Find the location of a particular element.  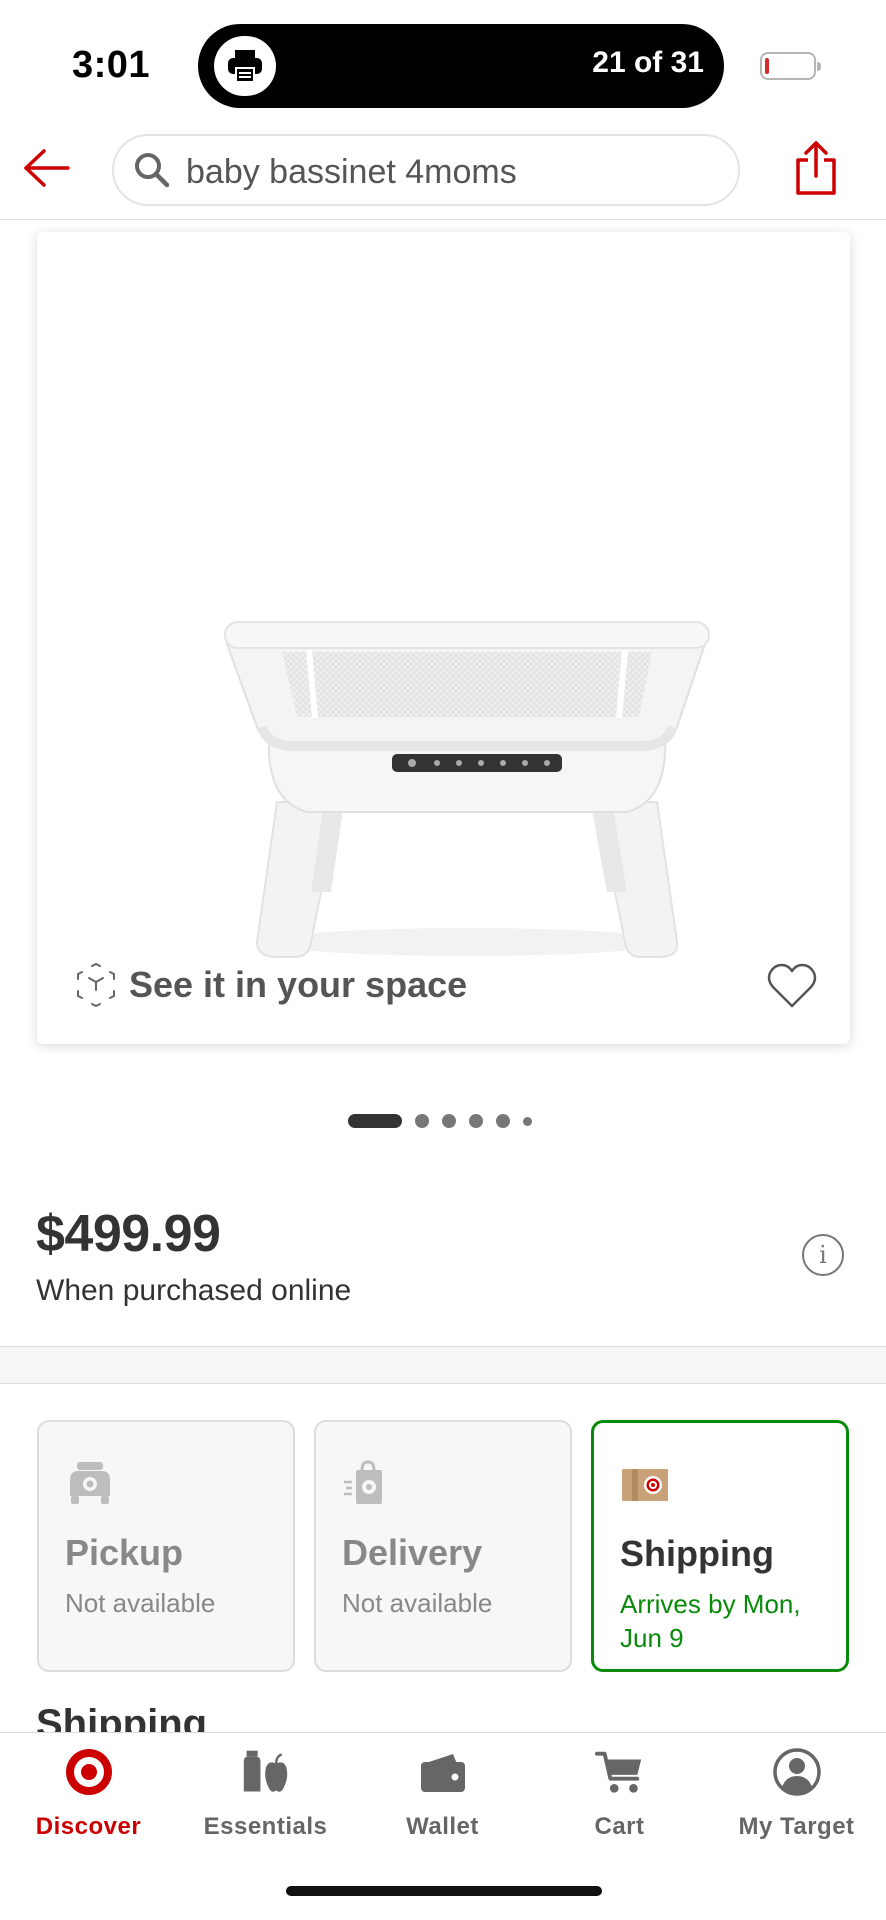

wallet-icon is located at coordinates (443, 1772).